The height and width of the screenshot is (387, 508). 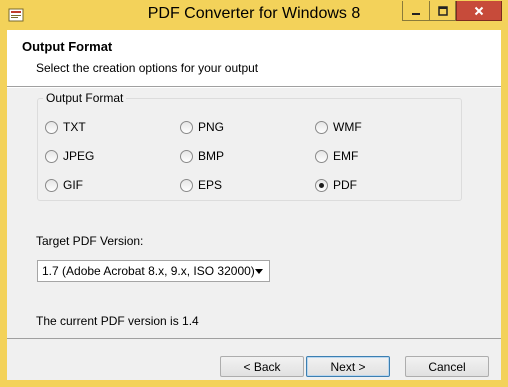 I want to click on radio-emf: EMF, so click(x=336, y=156).